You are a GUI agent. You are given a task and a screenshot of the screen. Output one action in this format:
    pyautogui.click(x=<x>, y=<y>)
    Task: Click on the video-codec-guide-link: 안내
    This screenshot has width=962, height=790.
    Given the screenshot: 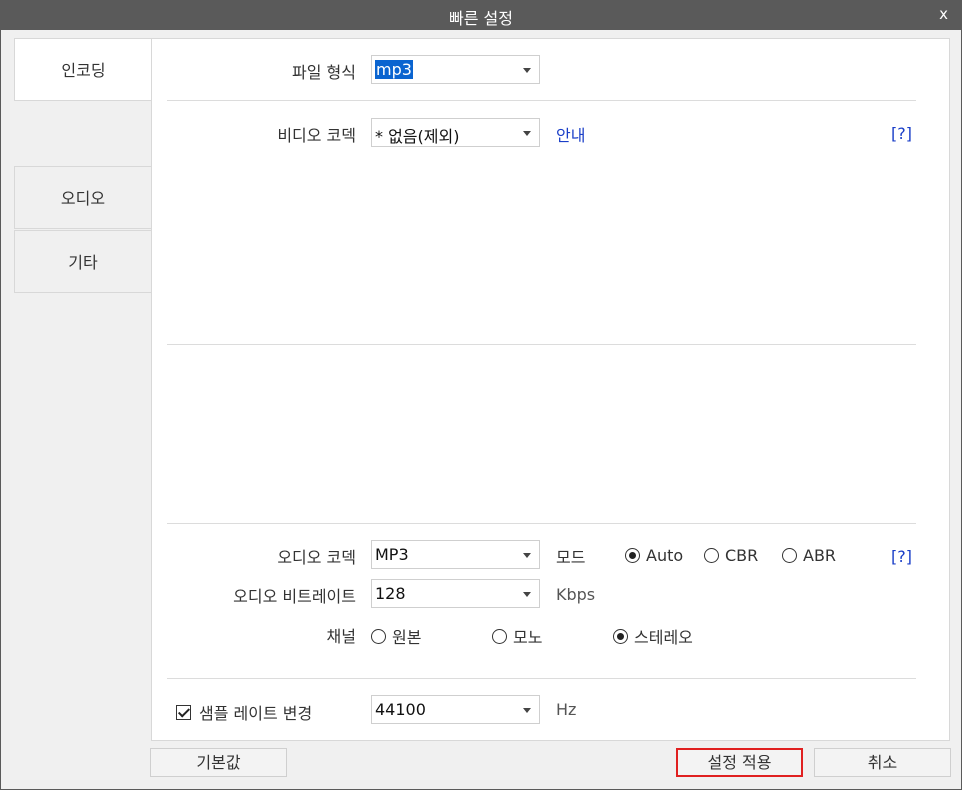 What is the action you would take?
    pyautogui.click(x=570, y=134)
    